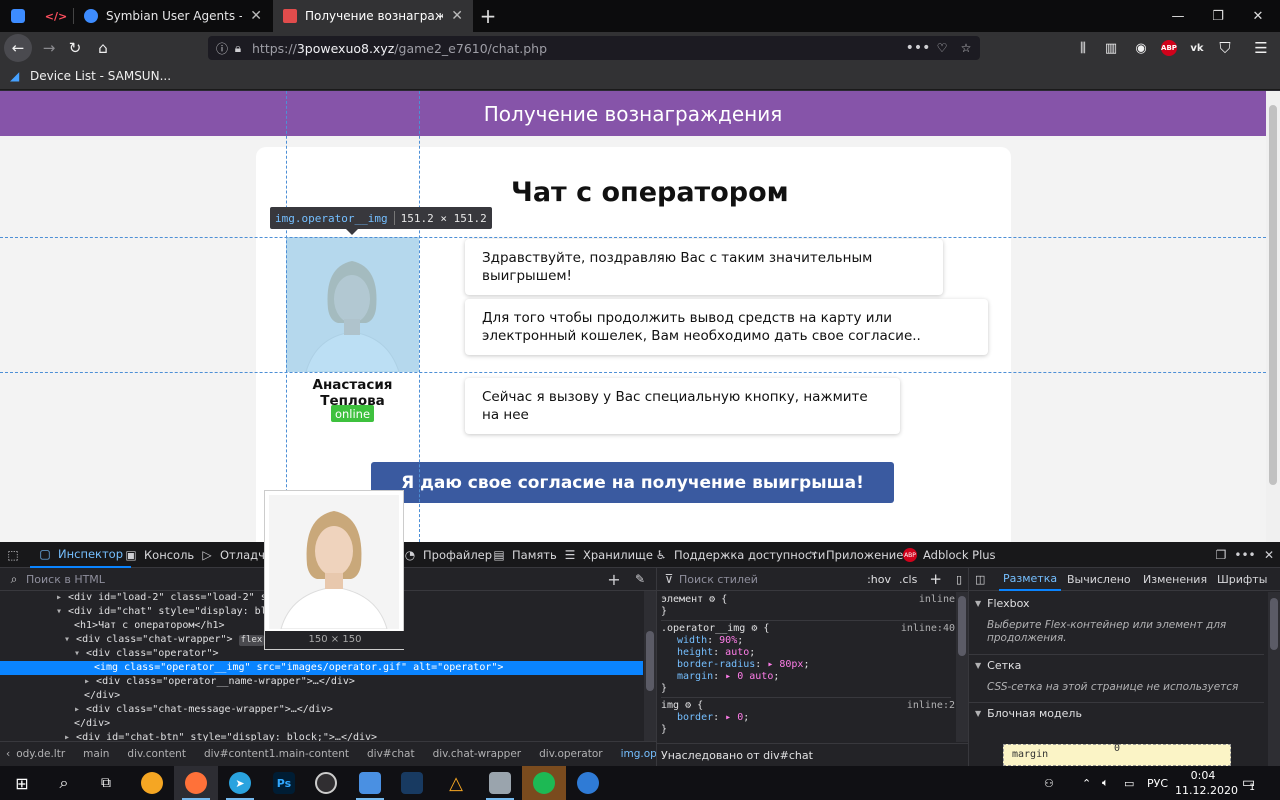  What do you see at coordinates (500, 783) in the screenshot?
I see `taskbar-explorer` at bounding box center [500, 783].